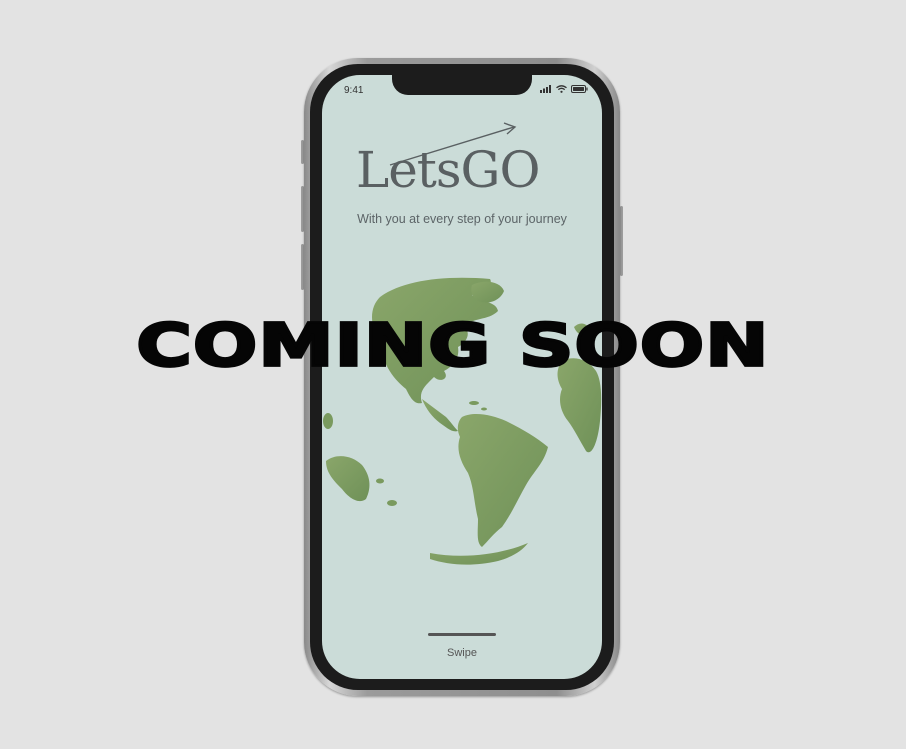  Describe the element at coordinates (579, 89) in the screenshot. I see `battery-icon` at that location.